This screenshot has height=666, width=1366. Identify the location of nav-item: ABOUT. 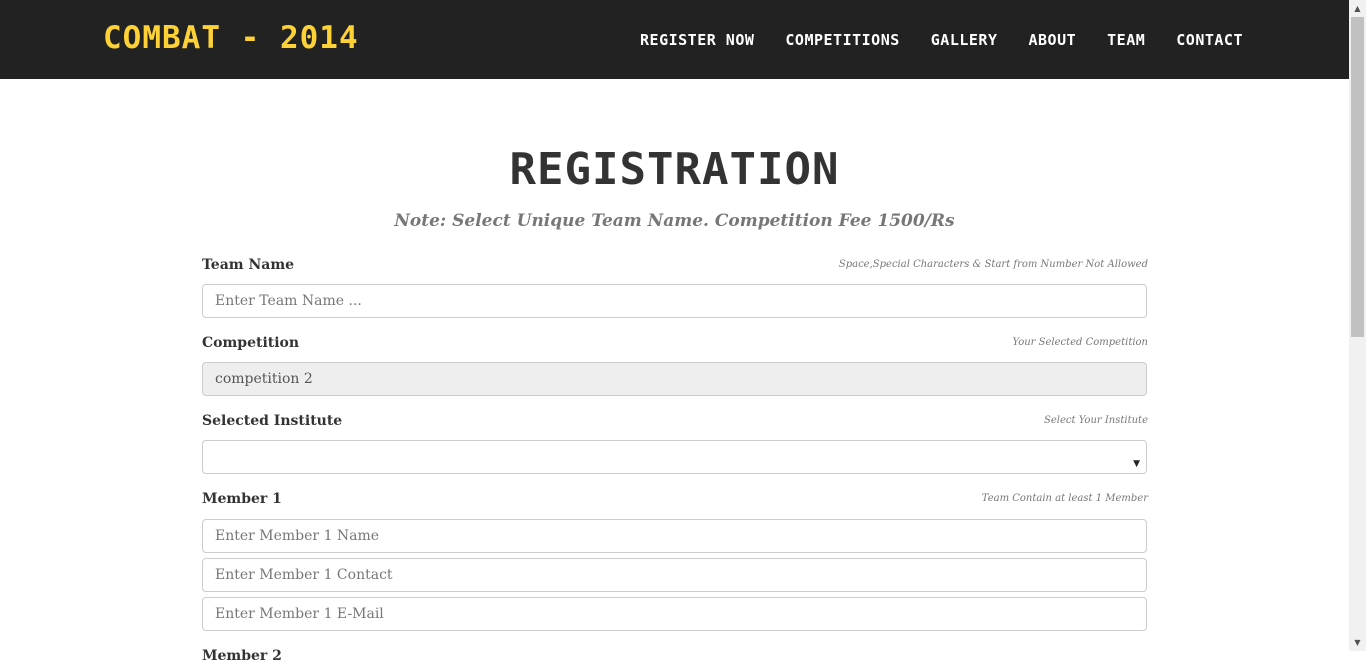
(1053, 39).